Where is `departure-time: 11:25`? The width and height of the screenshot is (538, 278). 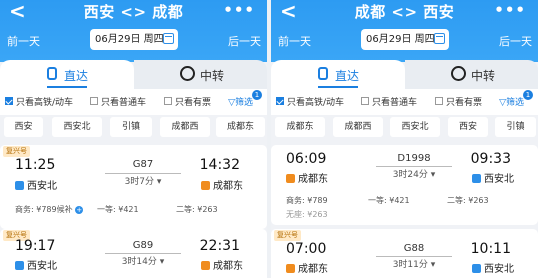 departure-time: 11:25 is located at coordinates (35, 165).